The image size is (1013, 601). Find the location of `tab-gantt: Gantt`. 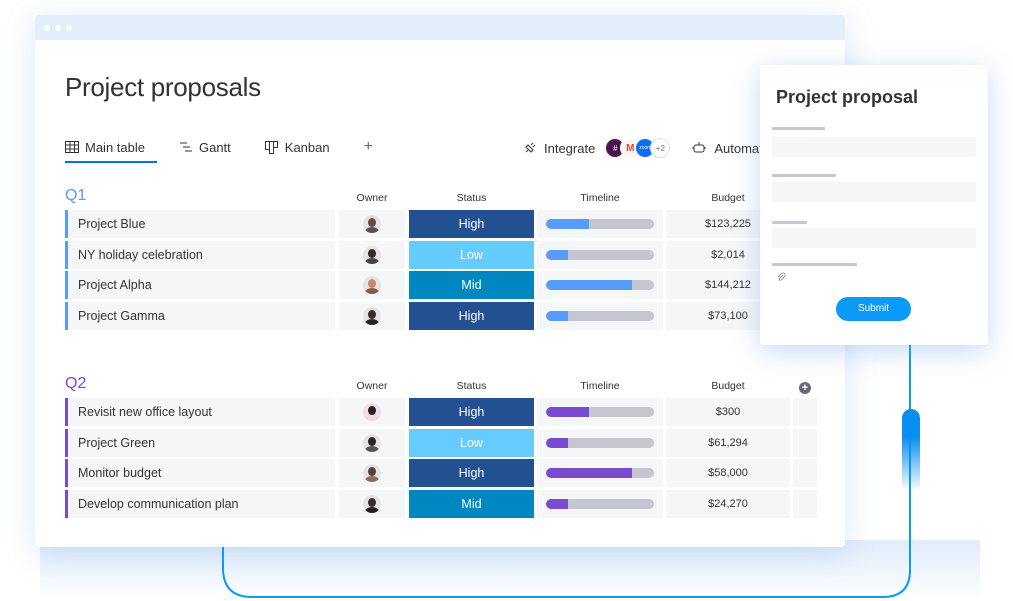

tab-gantt: Gantt is located at coordinates (205, 147).